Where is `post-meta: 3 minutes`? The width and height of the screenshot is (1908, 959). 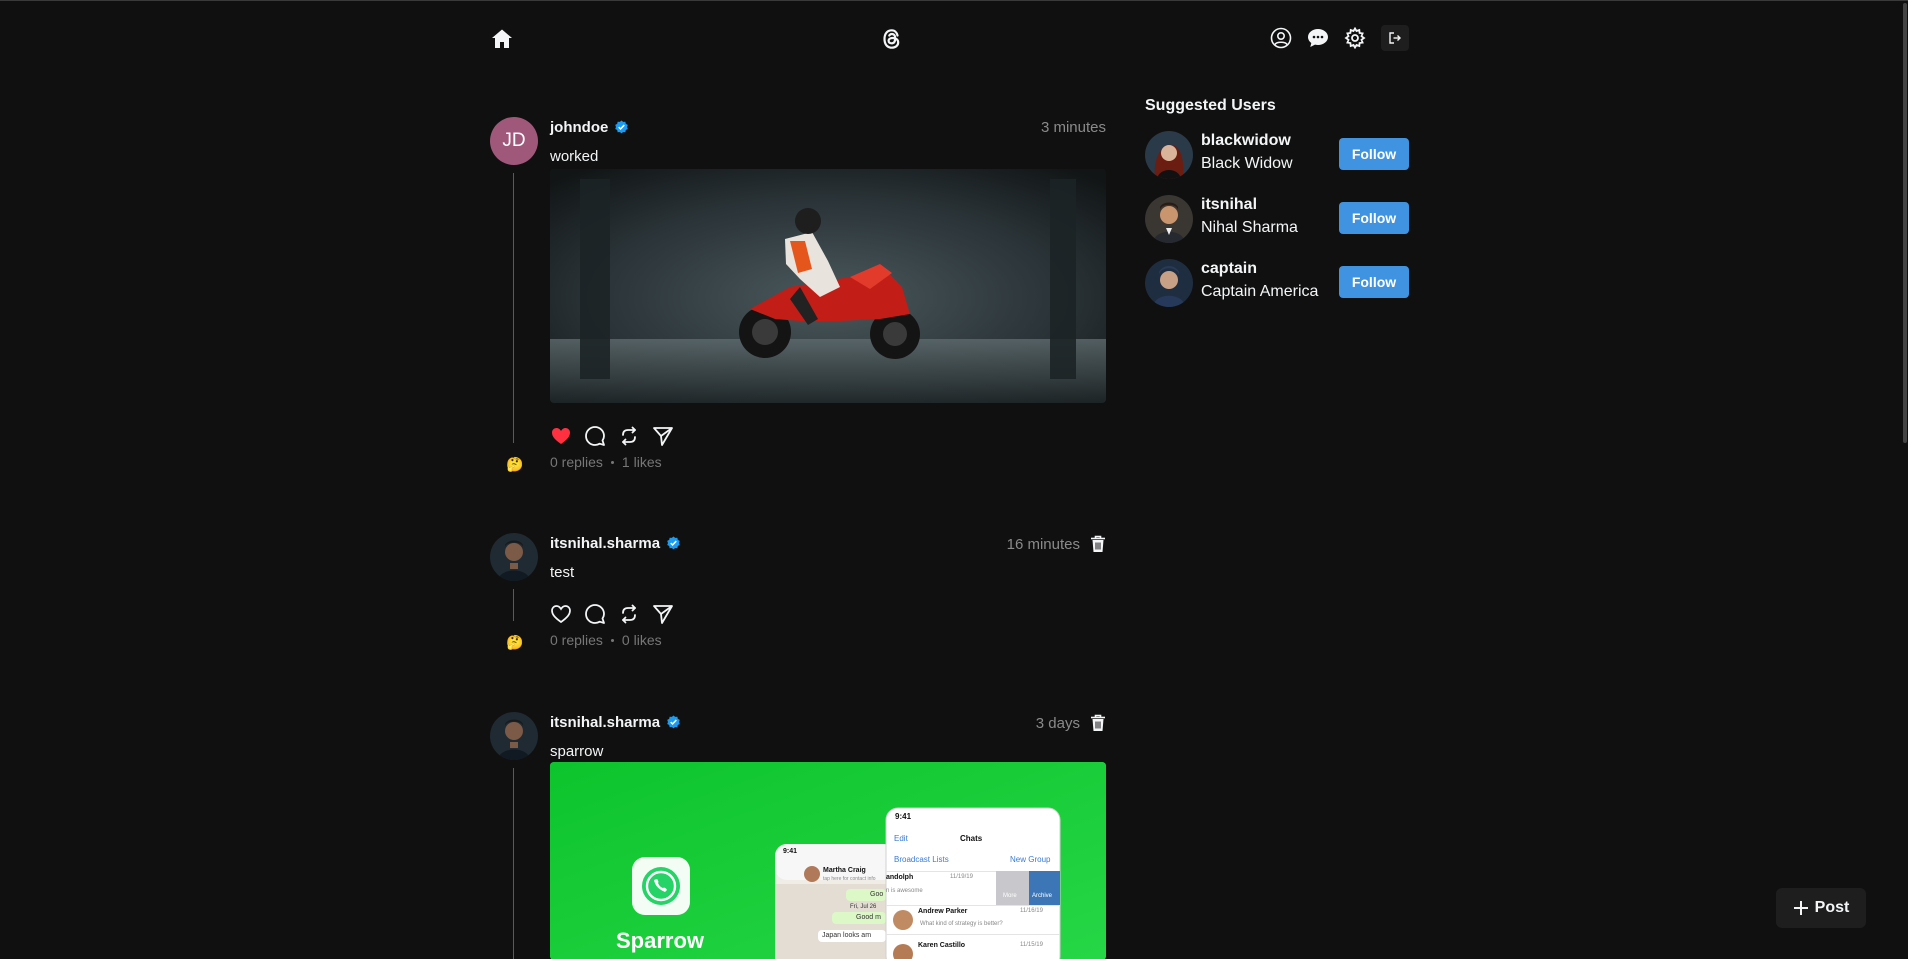
post-meta: 3 minutes is located at coordinates (1073, 127).